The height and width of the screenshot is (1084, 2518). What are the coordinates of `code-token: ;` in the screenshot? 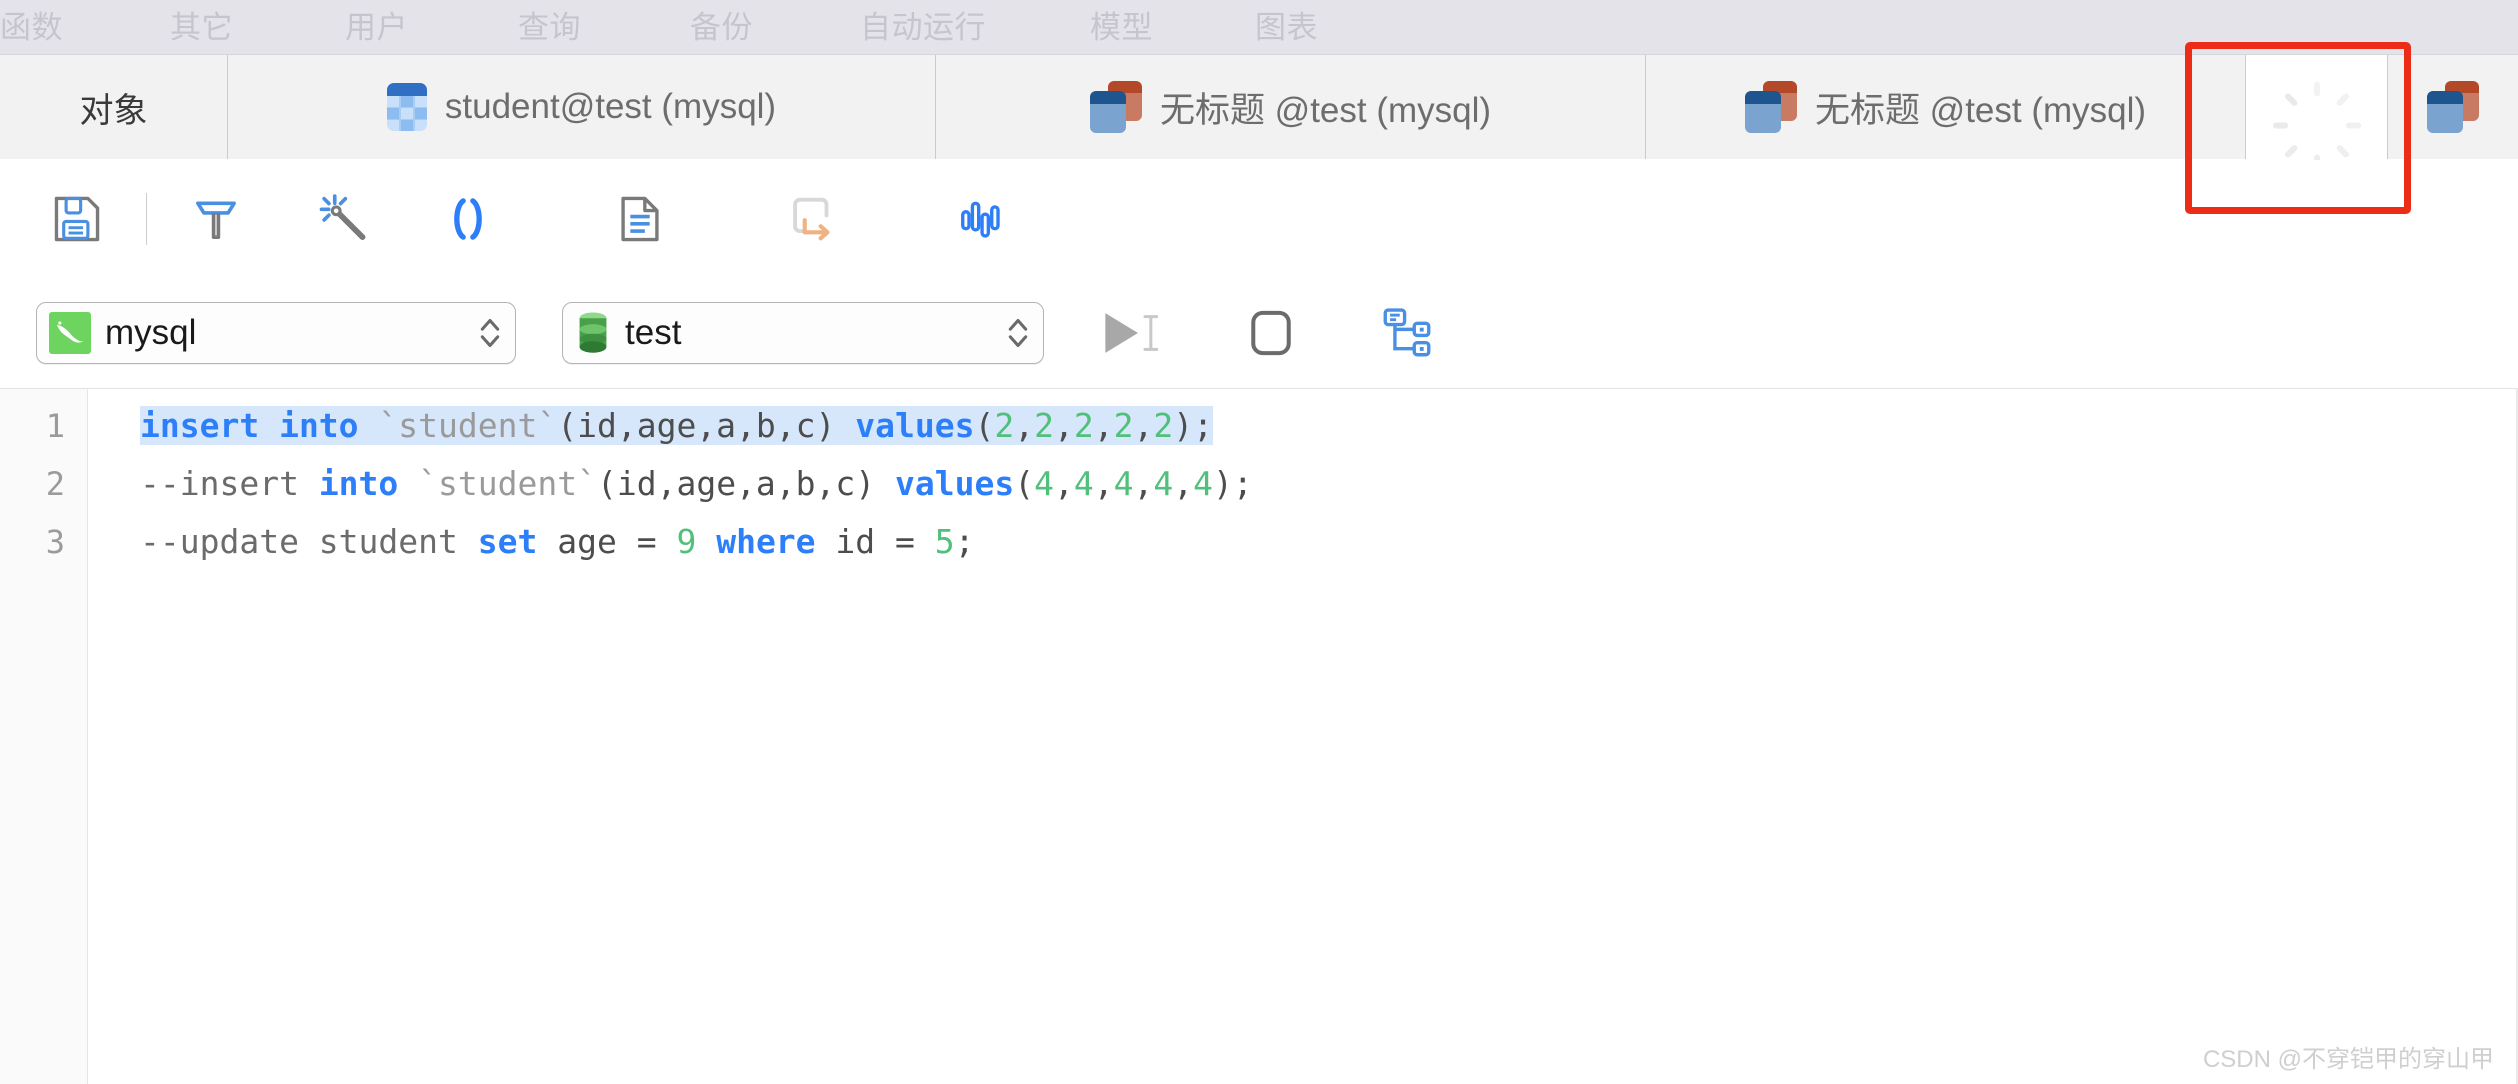 It's located at (964, 541).